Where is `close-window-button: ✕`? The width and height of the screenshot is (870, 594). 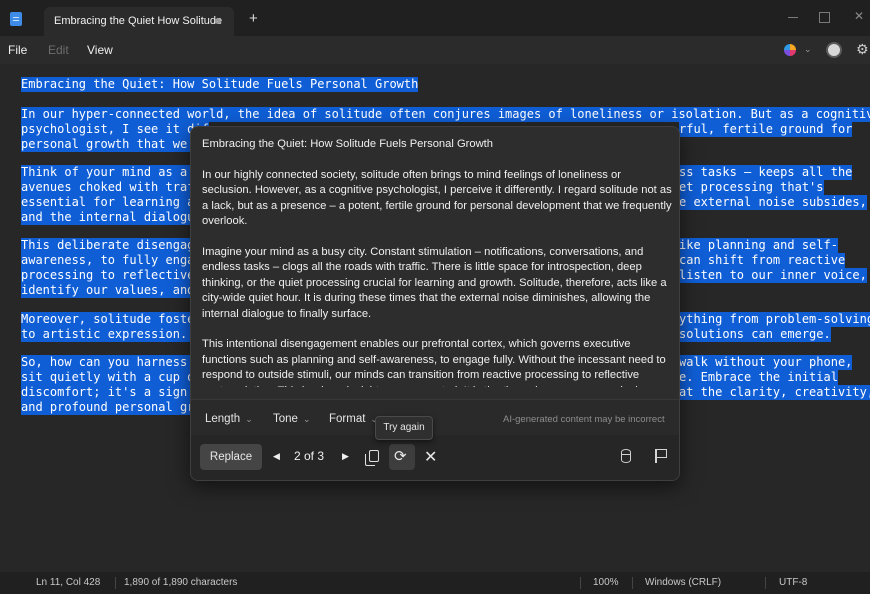 close-window-button: ✕ is located at coordinates (859, 17).